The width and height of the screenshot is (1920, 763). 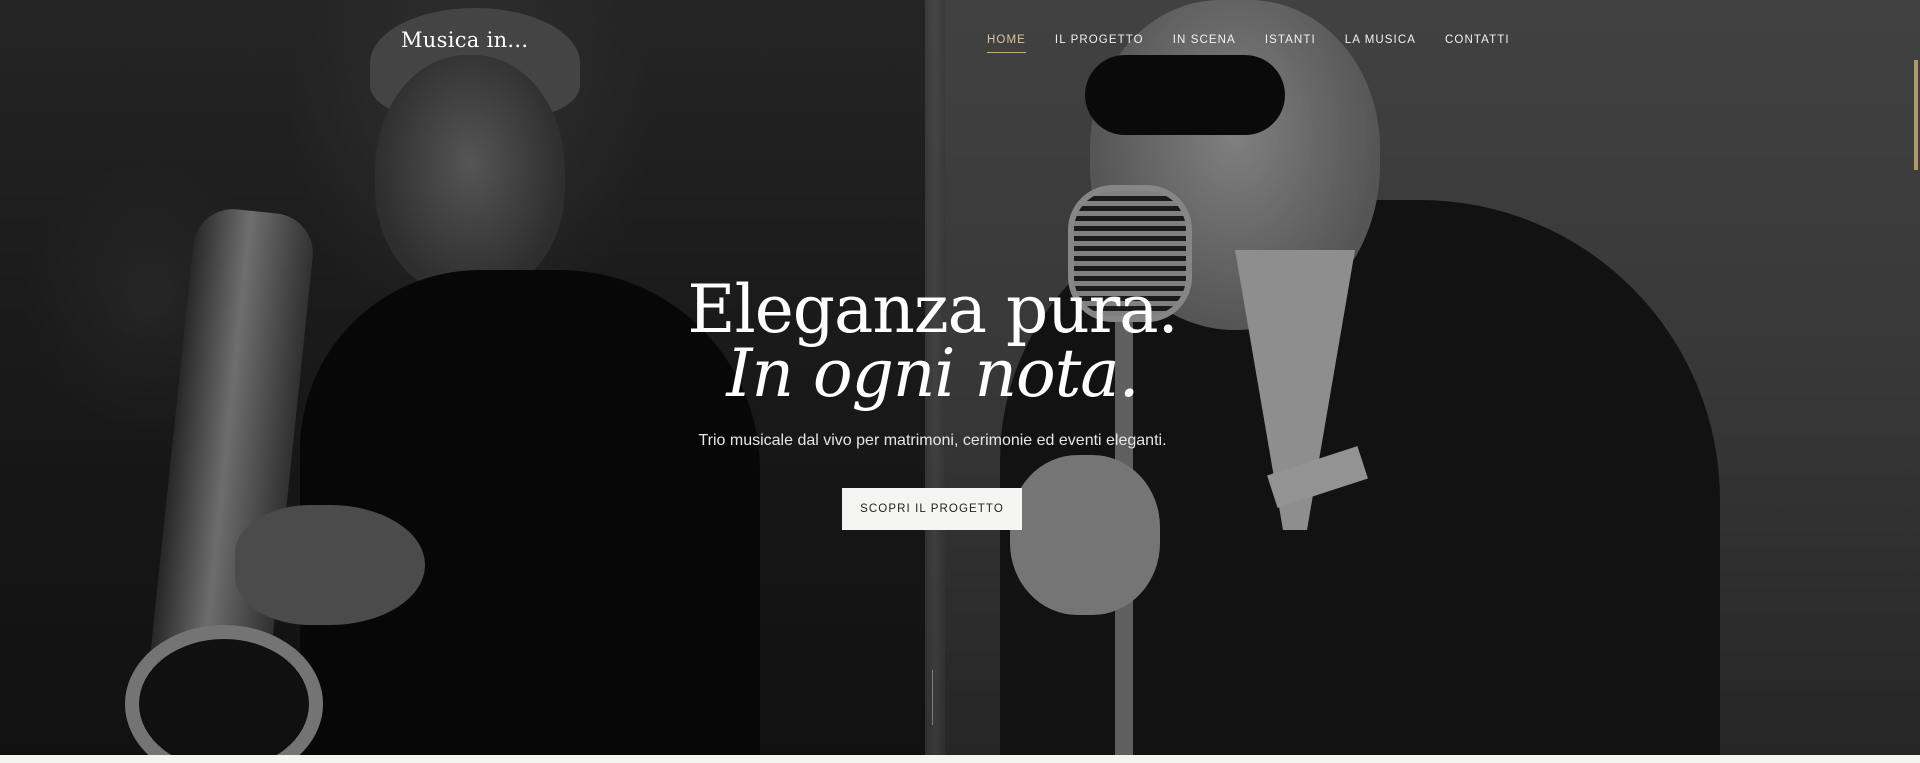 What do you see at coordinates (1204, 43) in the screenshot?
I see `nav-item-in-scena: IN SCENA` at bounding box center [1204, 43].